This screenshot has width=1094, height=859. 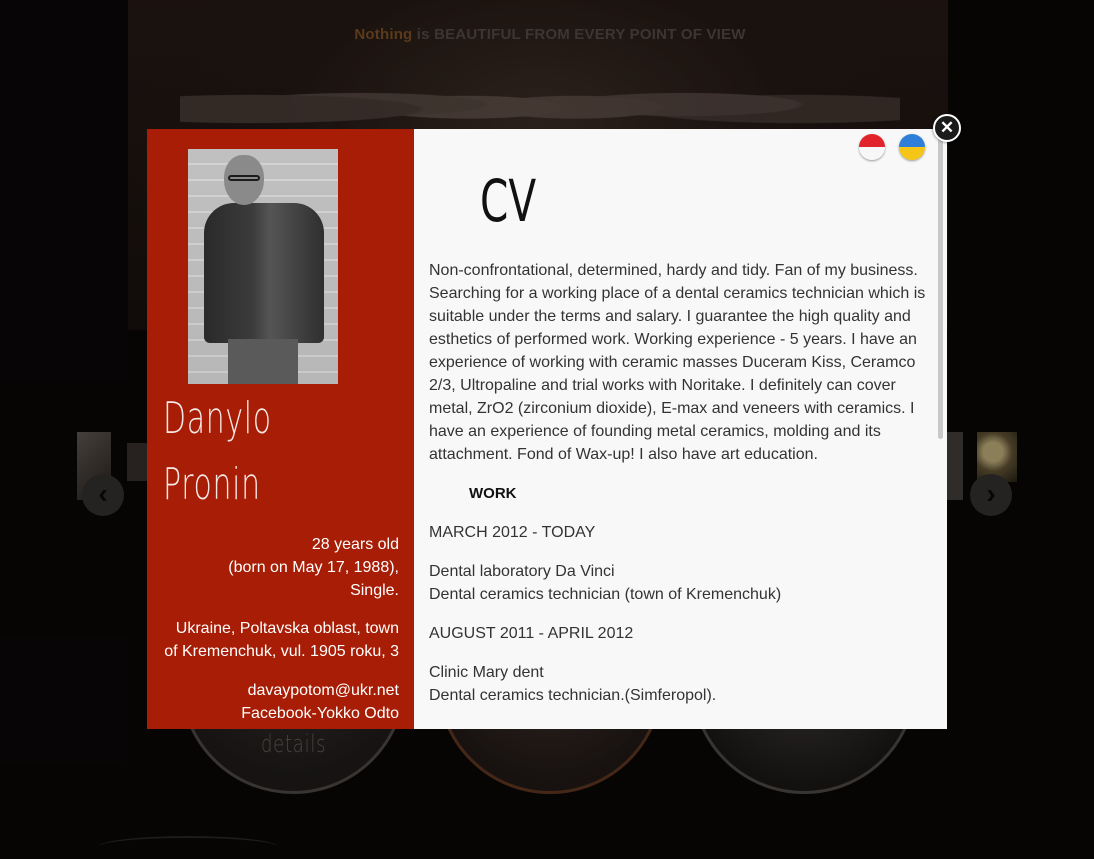 I want to click on job-role: Dental ceramics technician.(Simferopol)., so click(x=573, y=695).